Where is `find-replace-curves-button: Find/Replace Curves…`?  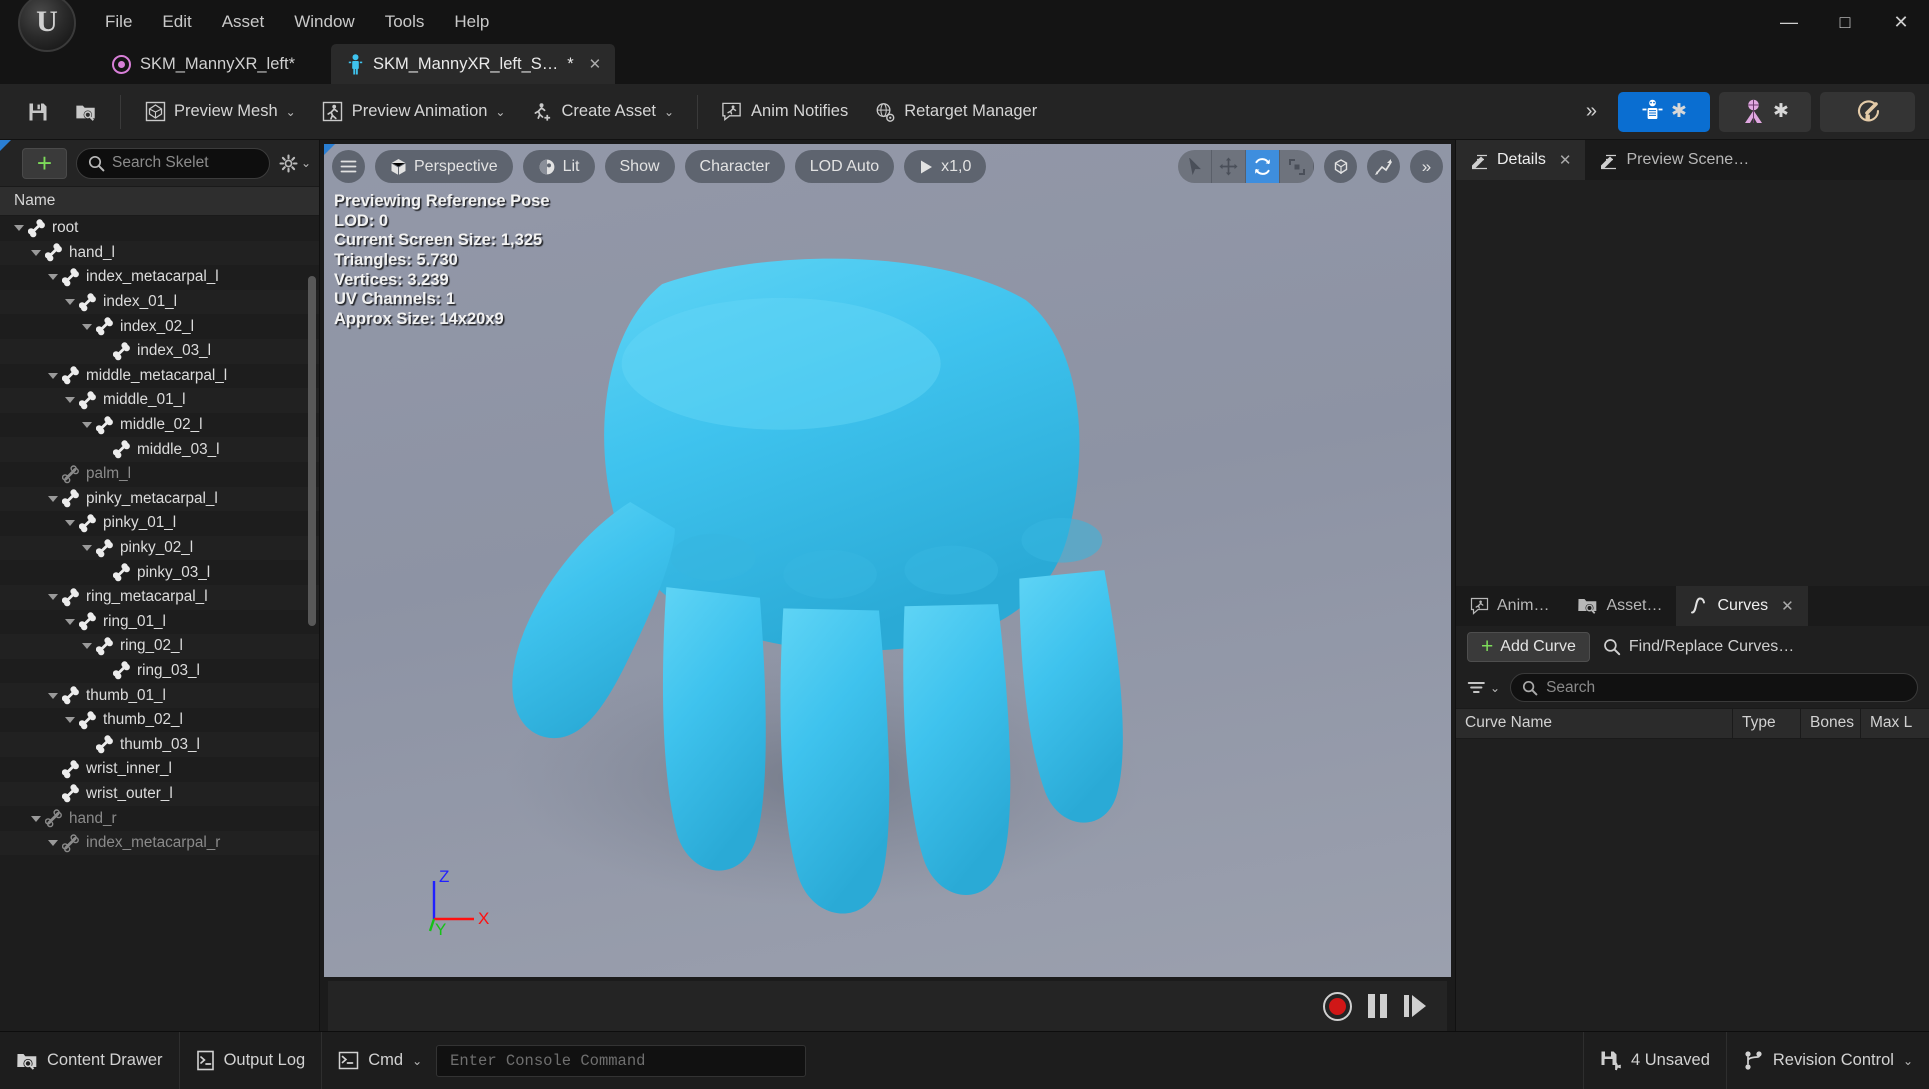 find-replace-curves-button: Find/Replace Curves… is located at coordinates (1698, 647).